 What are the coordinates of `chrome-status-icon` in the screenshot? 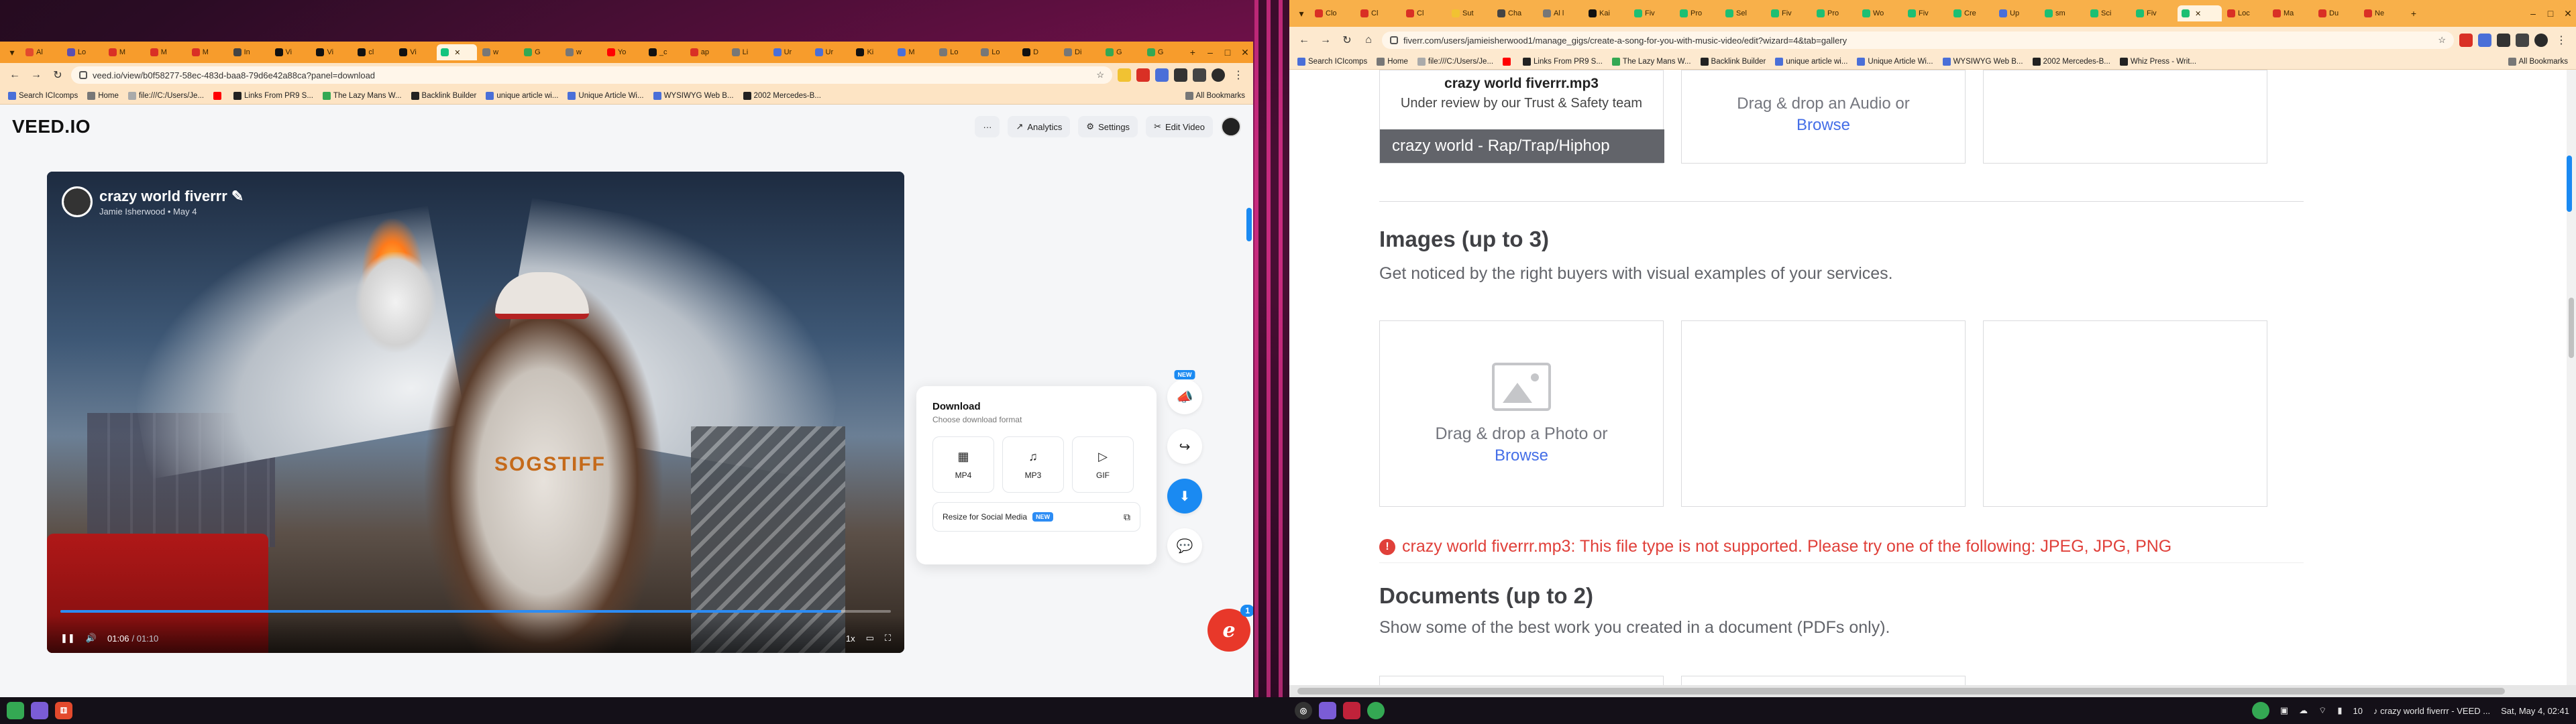 It's located at (2260, 710).